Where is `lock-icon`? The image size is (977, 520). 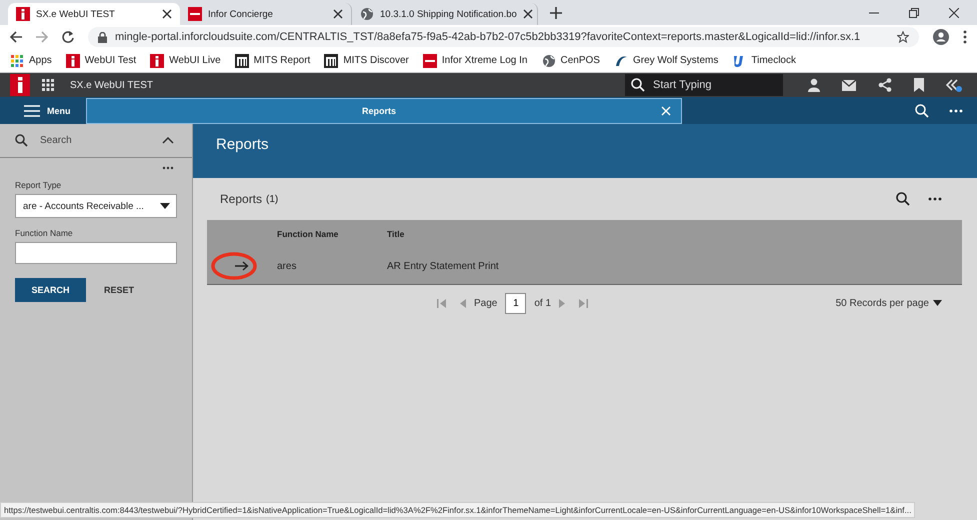 lock-icon is located at coordinates (102, 37).